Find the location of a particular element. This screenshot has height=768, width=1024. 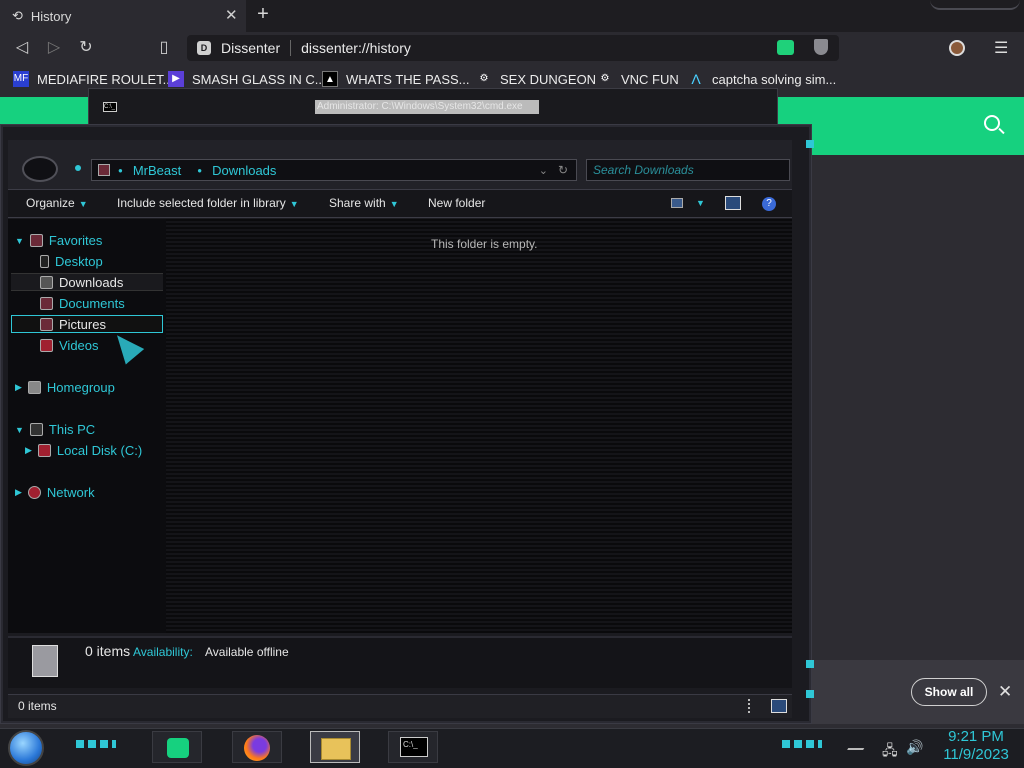

include-in-library-button: Include selected folder in library ▼ is located at coordinates (208, 203).